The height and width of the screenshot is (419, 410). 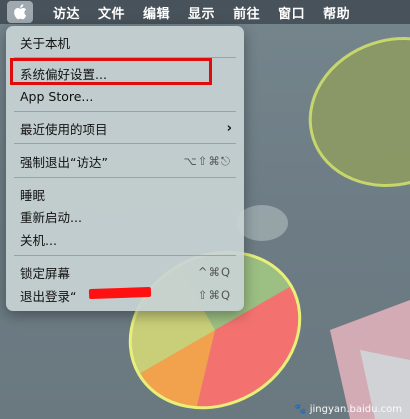 What do you see at coordinates (355, 409) in the screenshot?
I see `watermark-text: jingyan.baidu.com` at bounding box center [355, 409].